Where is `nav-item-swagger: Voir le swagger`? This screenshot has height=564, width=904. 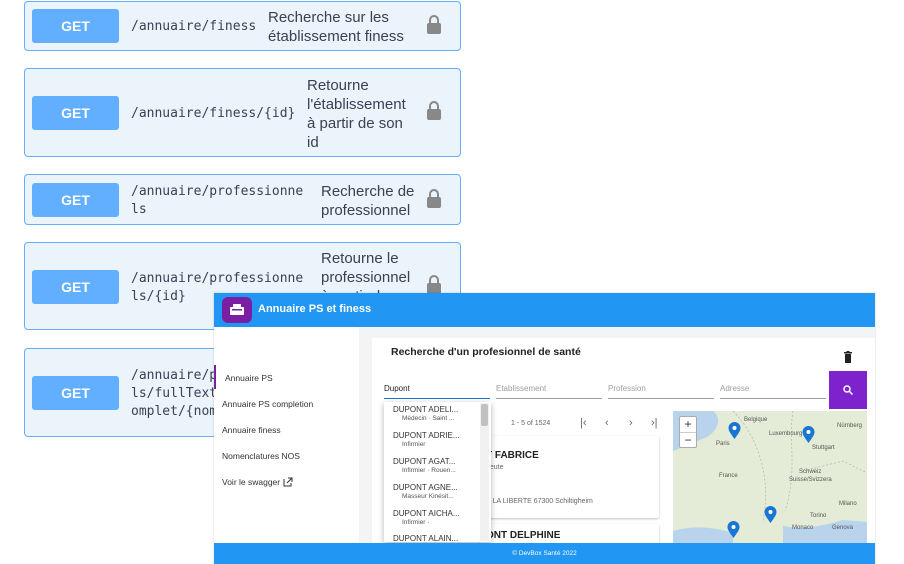 nav-item-swagger: Voir le swagger is located at coordinates (257, 482).